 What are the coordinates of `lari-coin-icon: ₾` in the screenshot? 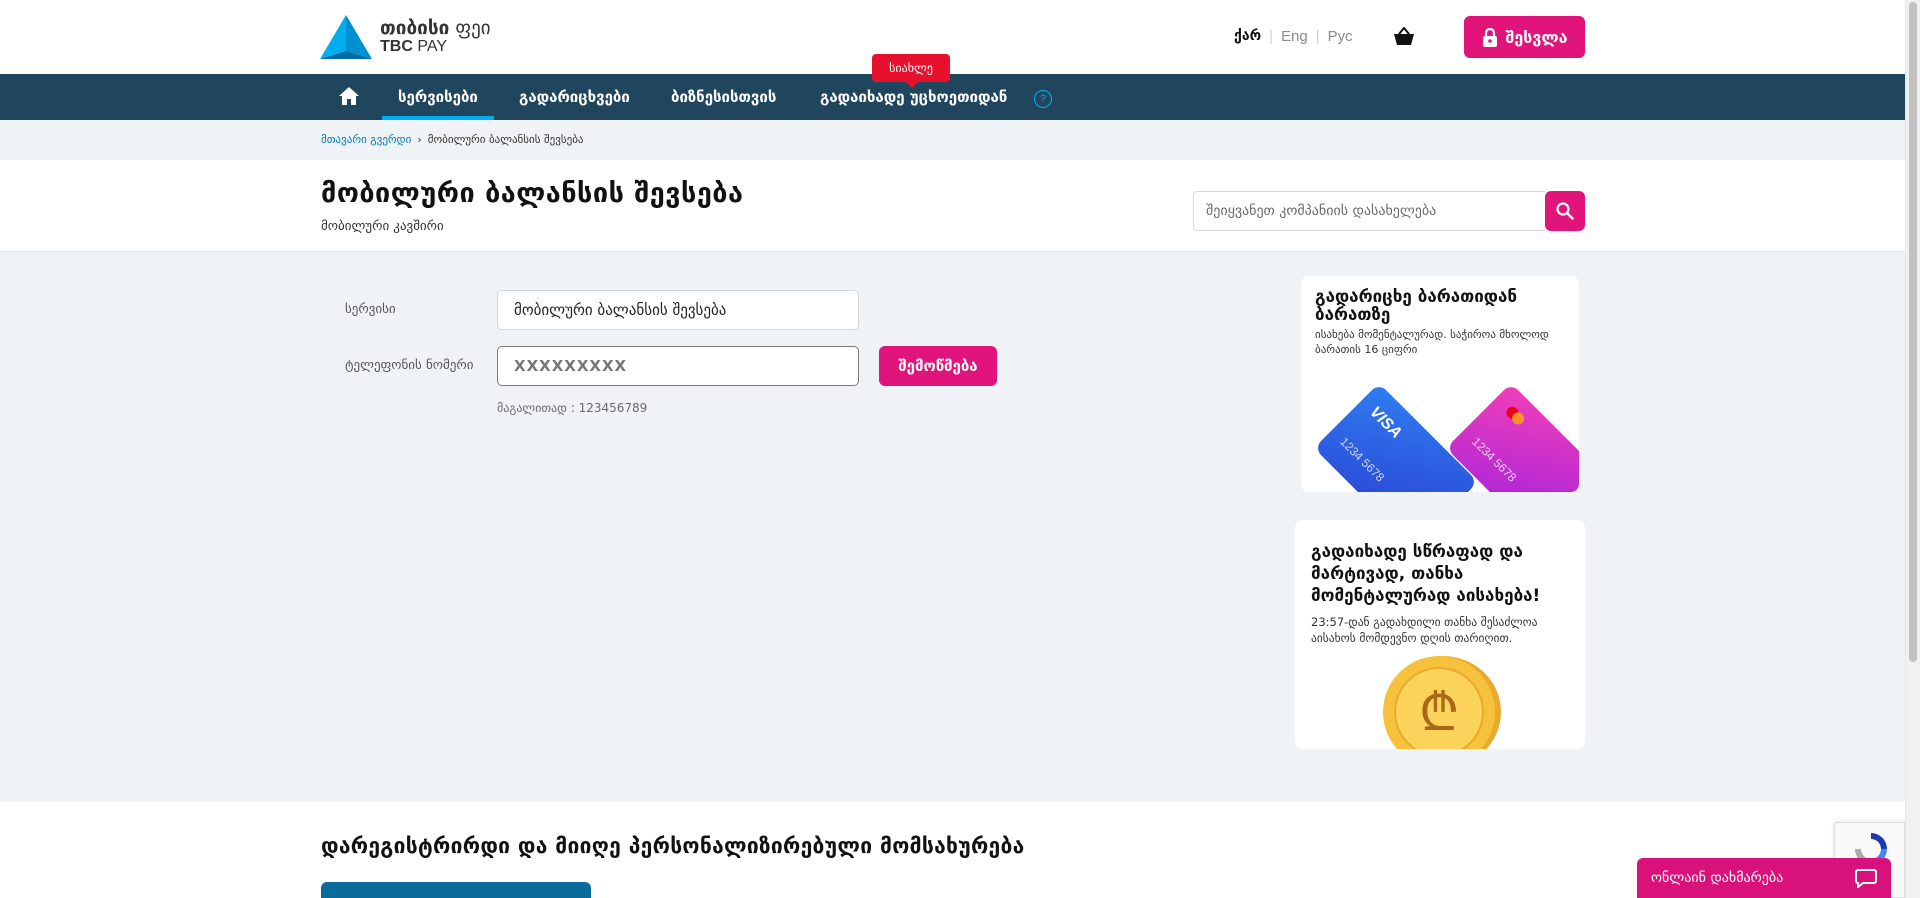 It's located at (1442, 702).